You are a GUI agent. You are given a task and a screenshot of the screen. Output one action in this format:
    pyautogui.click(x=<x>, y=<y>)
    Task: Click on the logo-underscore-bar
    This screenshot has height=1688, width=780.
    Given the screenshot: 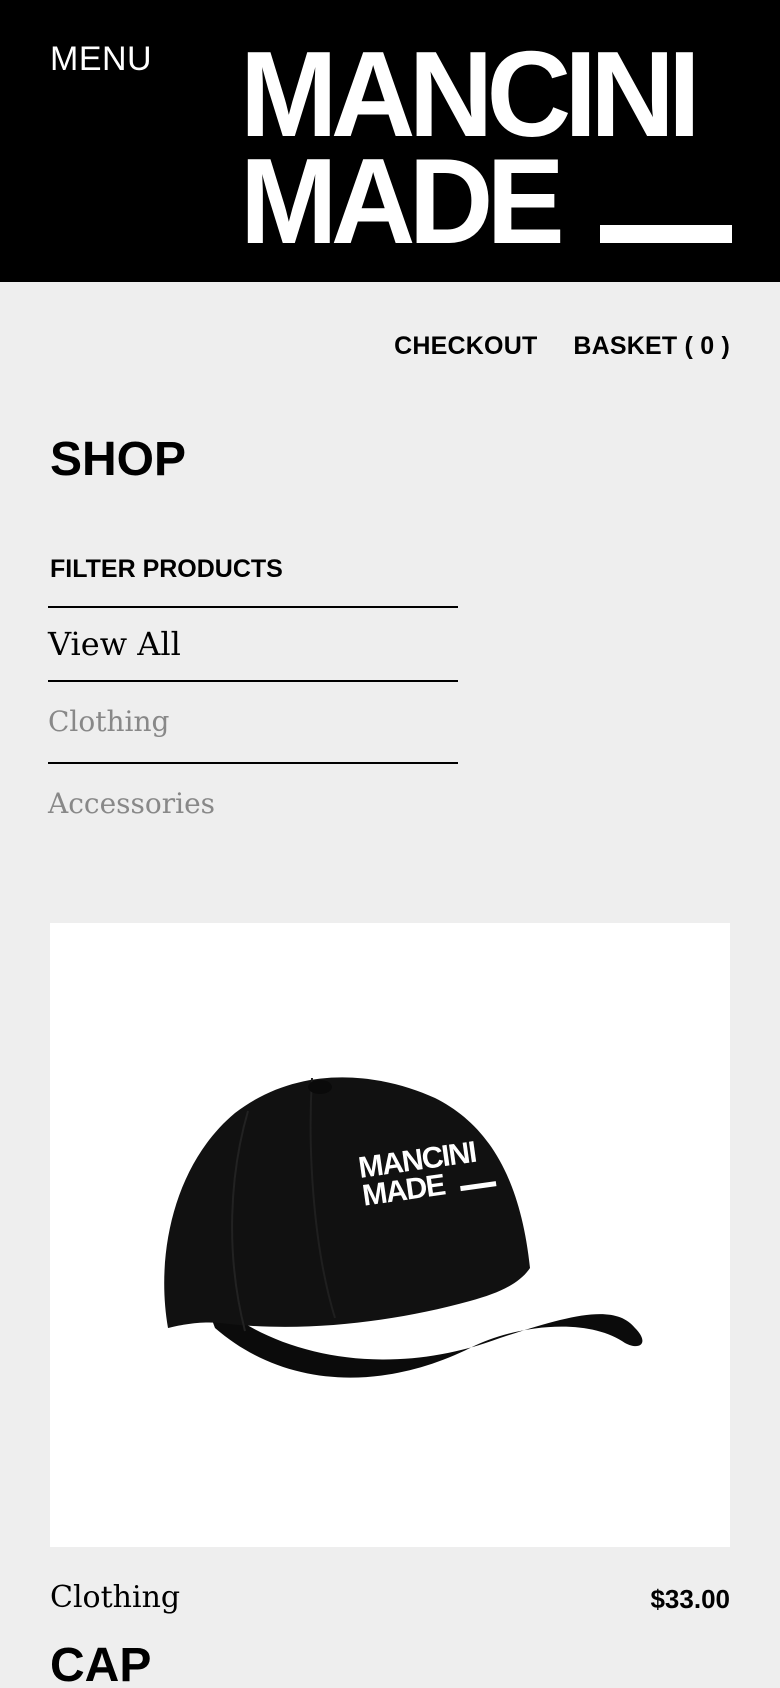 What is the action you would take?
    pyautogui.click(x=666, y=234)
    